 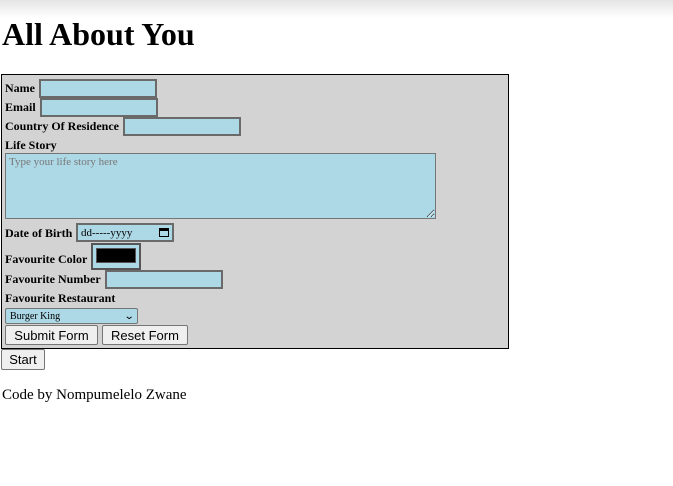 I want to click on name-label: Name, so click(x=20, y=88).